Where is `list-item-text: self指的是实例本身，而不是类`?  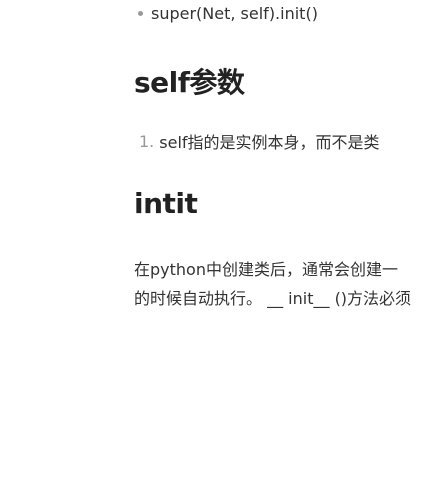
list-item-text: self指的是实例本身，而不是类 is located at coordinates (269, 142).